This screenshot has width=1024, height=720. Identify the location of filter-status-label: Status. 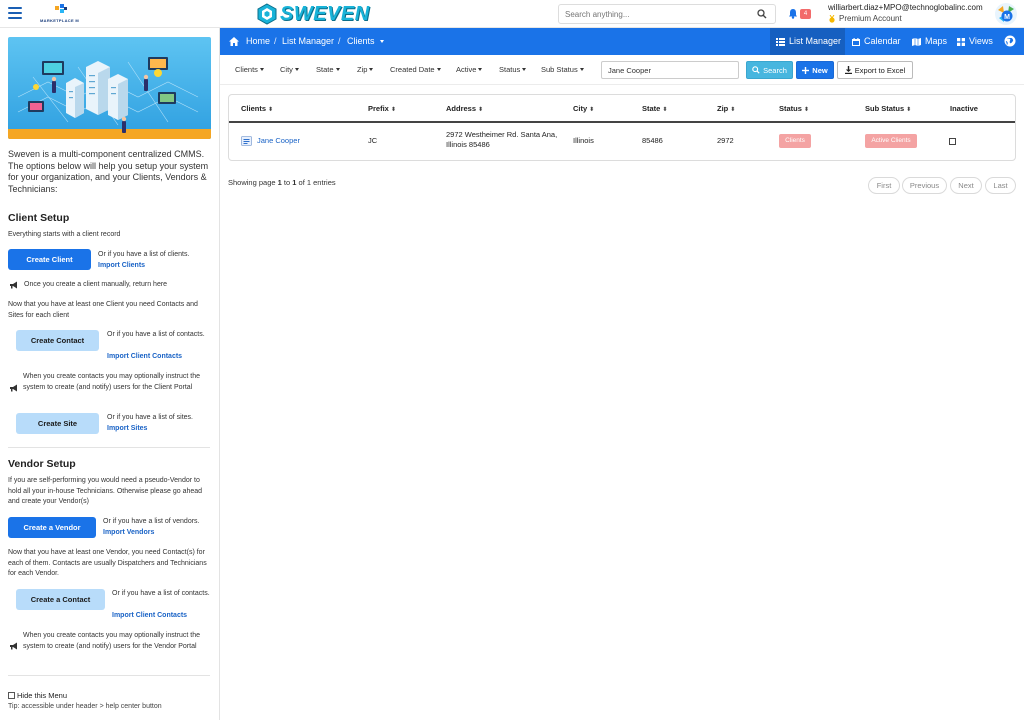
(510, 69).